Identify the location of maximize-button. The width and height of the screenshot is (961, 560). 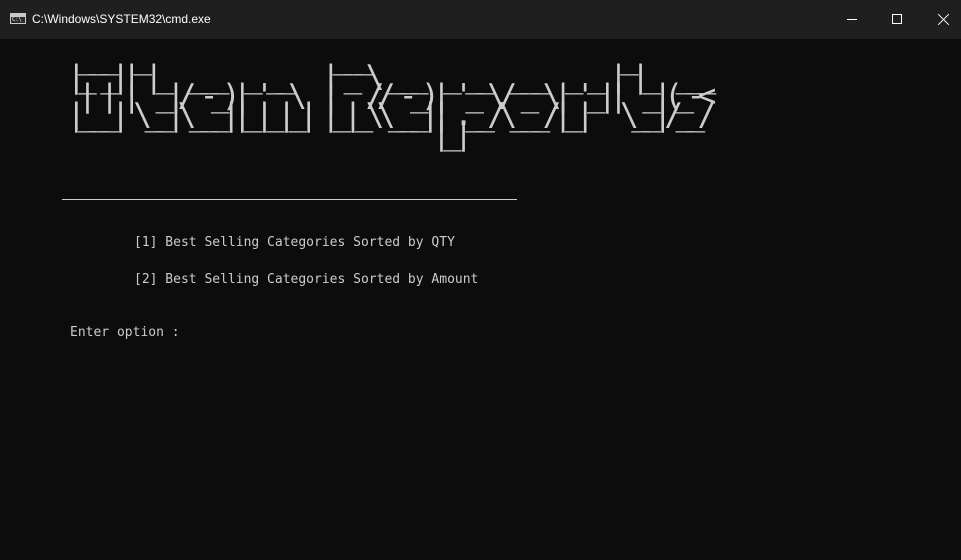
(897, 19).